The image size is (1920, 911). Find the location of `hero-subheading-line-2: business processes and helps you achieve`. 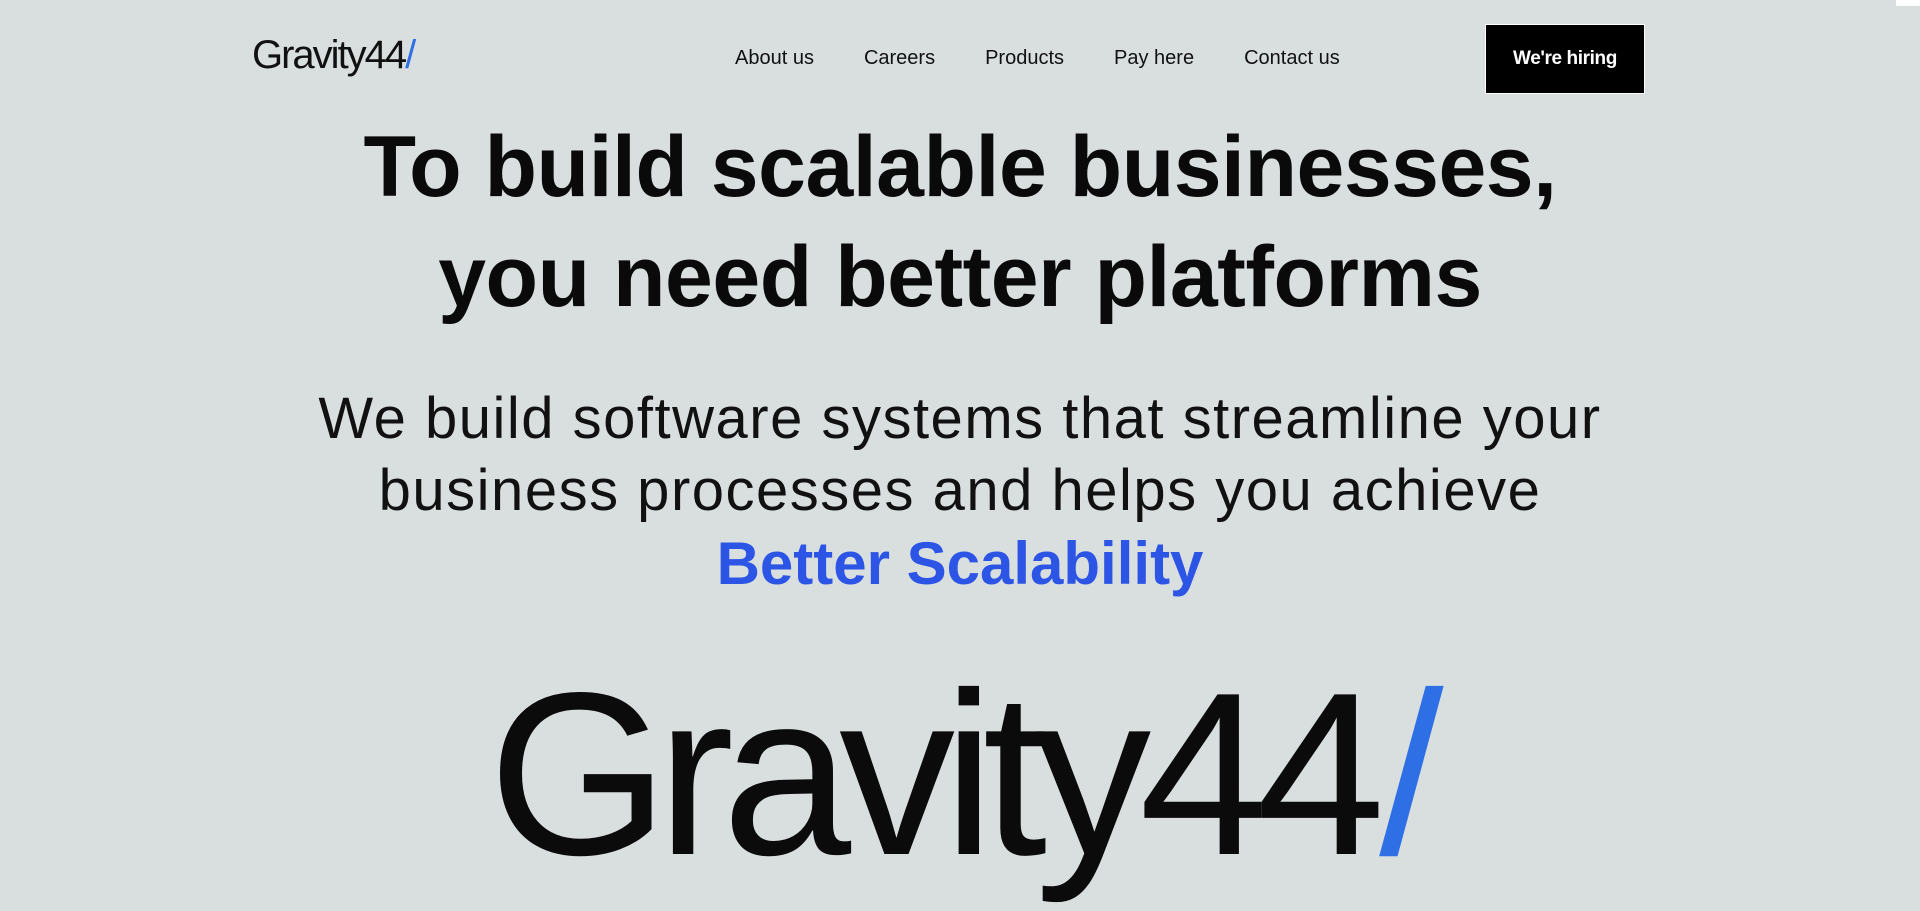

hero-subheading-line-2: business processes and helps you achieve is located at coordinates (960, 490).